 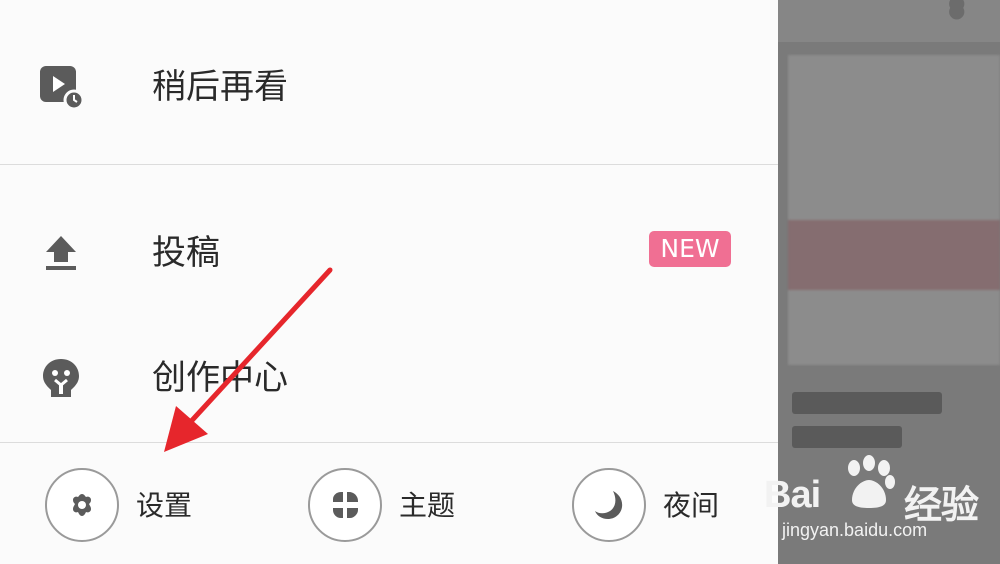 I want to click on top-bar: ● ●, so click(x=889, y=21).